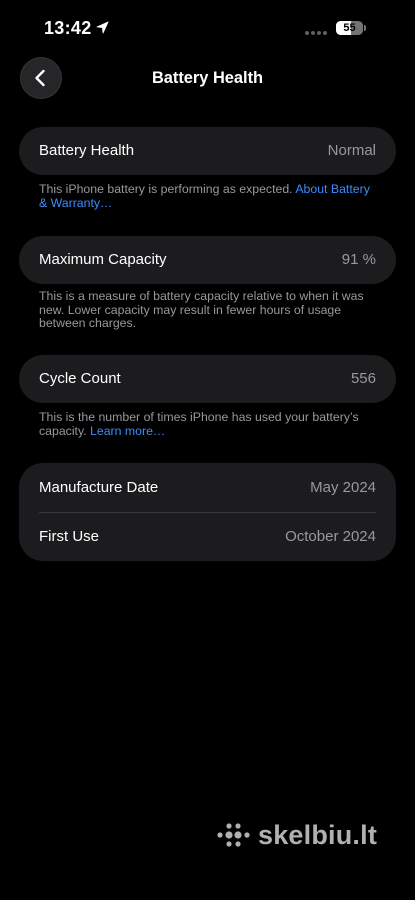  Describe the element at coordinates (343, 487) in the screenshot. I see `manufacture-date-value: May 2024` at that location.